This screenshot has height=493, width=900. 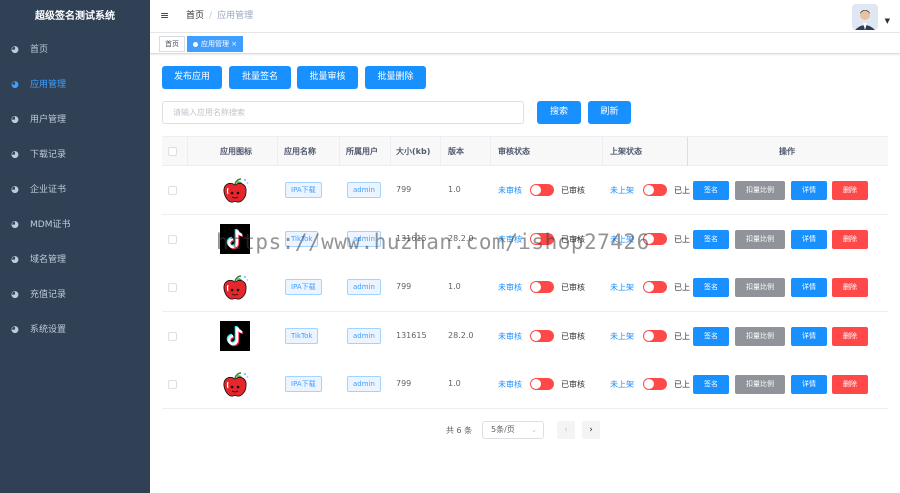 I want to click on sidebar-item-7: ◕ 充值记录, so click(x=75, y=295).